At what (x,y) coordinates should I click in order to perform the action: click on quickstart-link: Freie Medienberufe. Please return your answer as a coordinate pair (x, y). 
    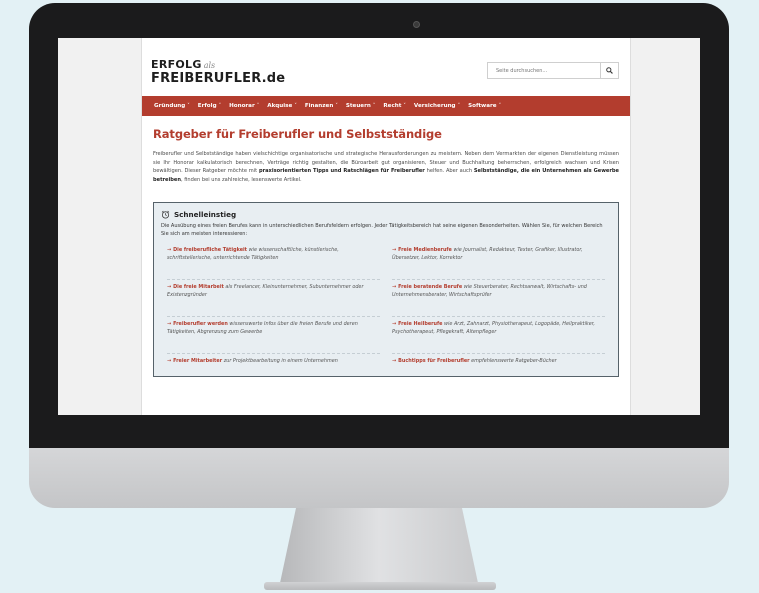
    Looking at the image, I should click on (425, 250).